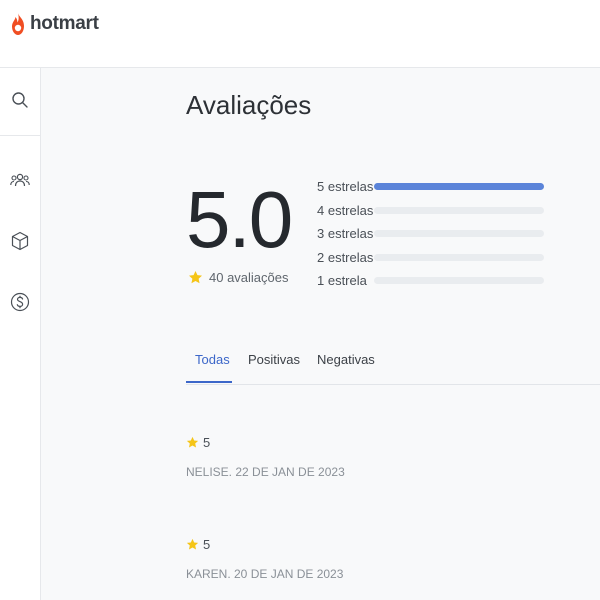 The width and height of the screenshot is (600, 600). What do you see at coordinates (64, 23) in the screenshot?
I see `brand-name: hotmart` at bounding box center [64, 23].